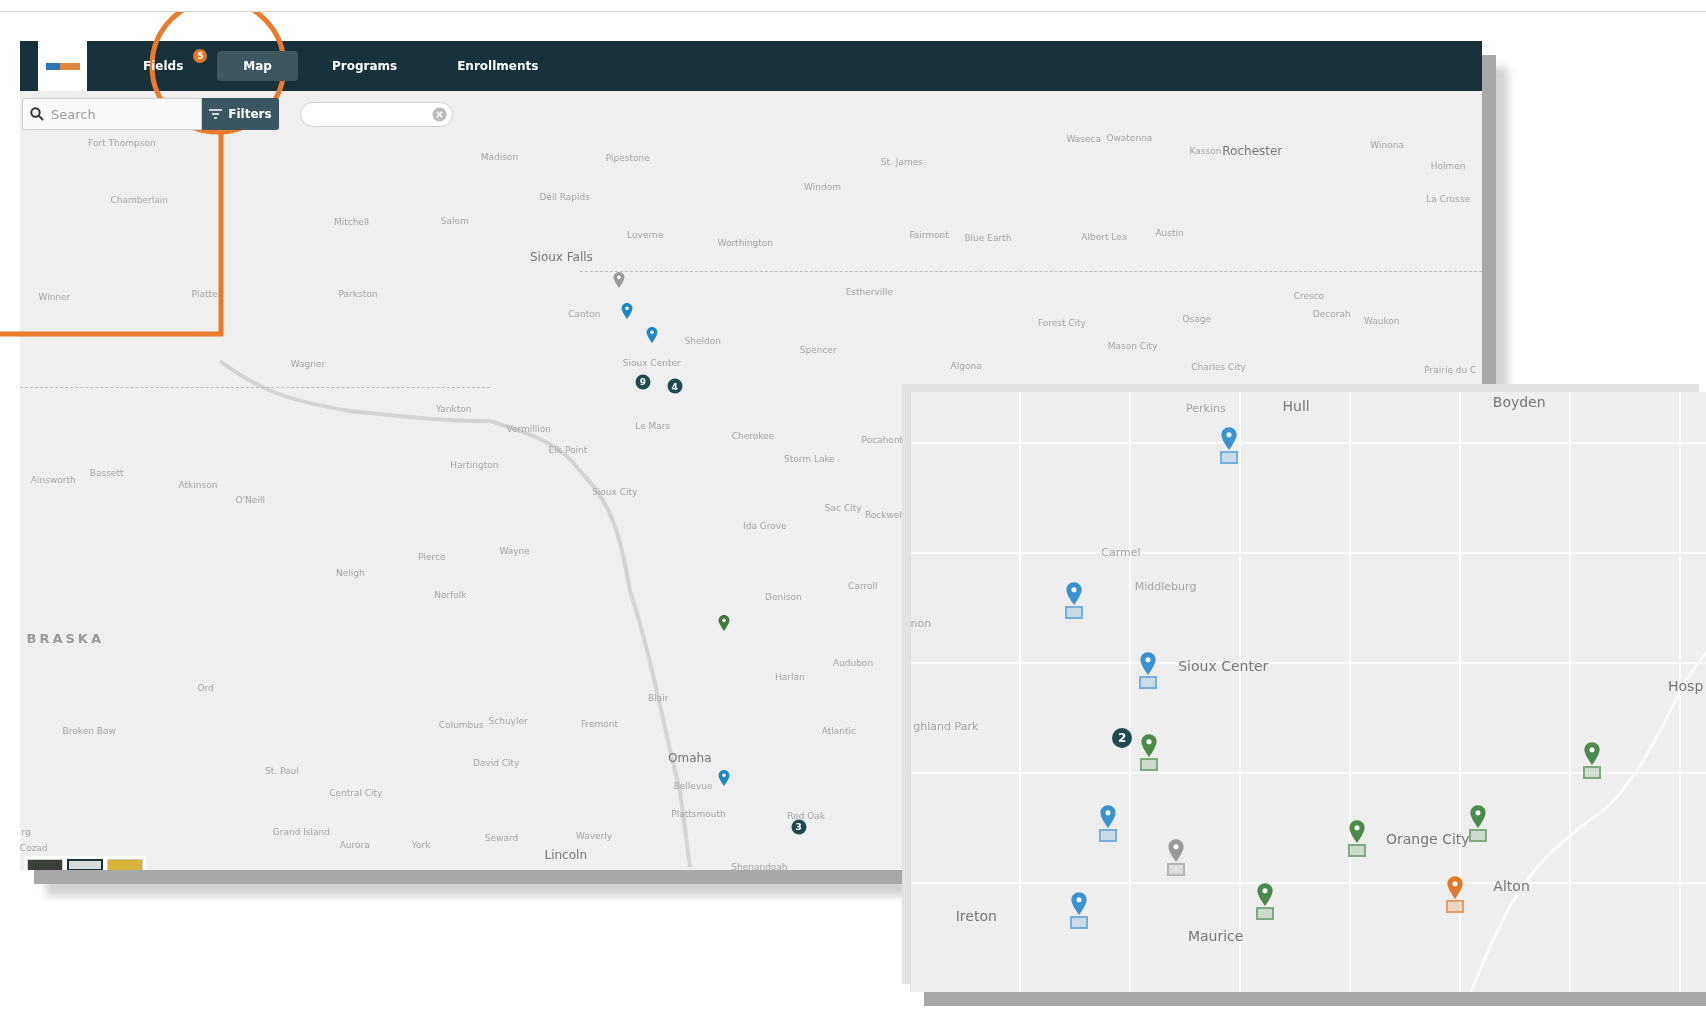 The width and height of the screenshot is (1706, 1031). What do you see at coordinates (822, 187) in the screenshot?
I see `place-label: Windom` at bounding box center [822, 187].